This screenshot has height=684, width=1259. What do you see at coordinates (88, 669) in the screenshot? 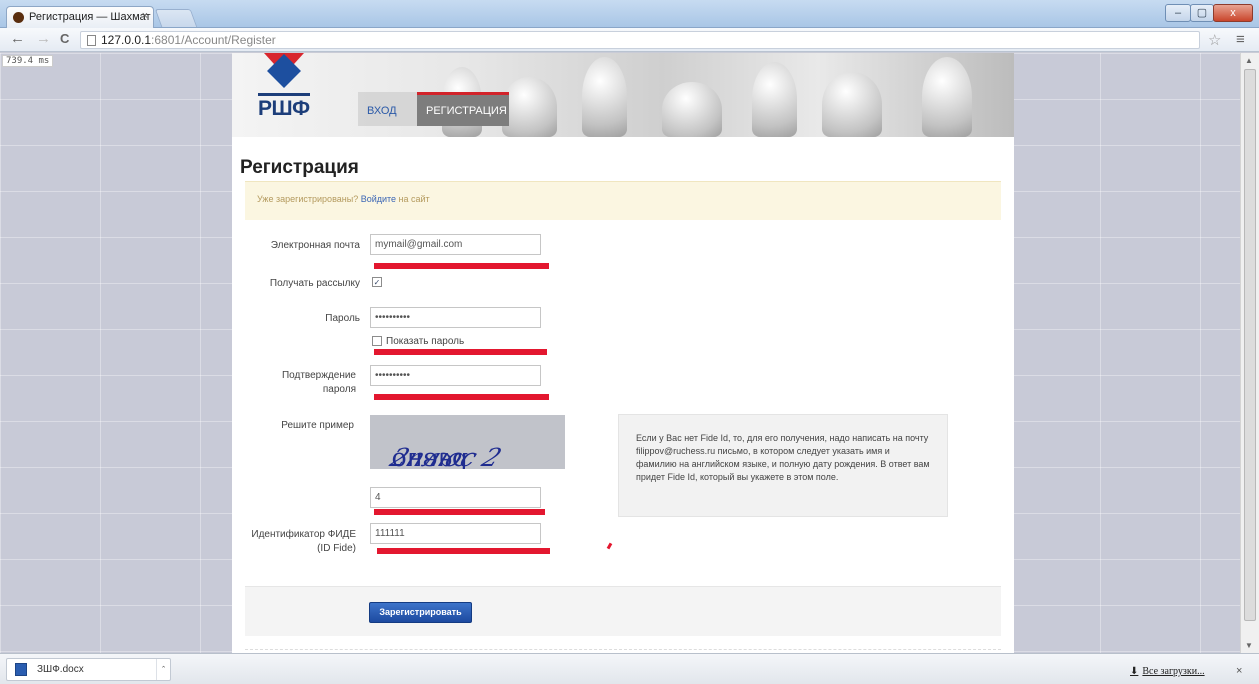
I see `download-item: ЗШФ.docx ⌃` at bounding box center [88, 669].